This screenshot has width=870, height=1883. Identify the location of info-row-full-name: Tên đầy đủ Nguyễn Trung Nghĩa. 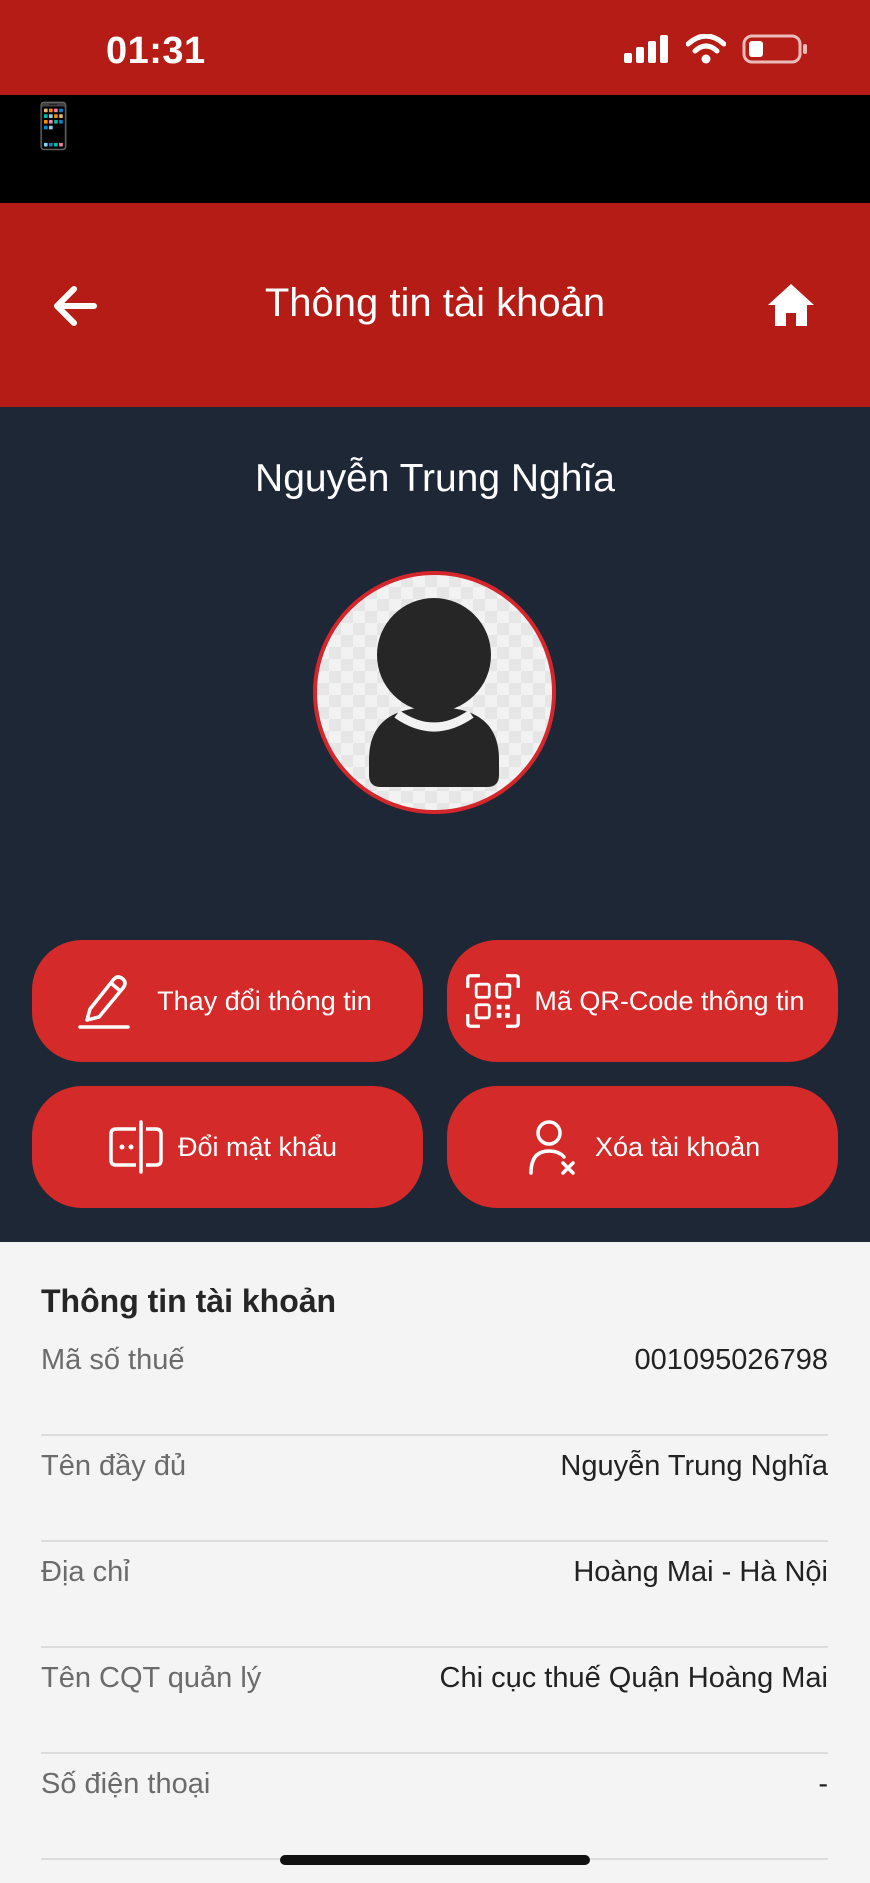
(434, 1489).